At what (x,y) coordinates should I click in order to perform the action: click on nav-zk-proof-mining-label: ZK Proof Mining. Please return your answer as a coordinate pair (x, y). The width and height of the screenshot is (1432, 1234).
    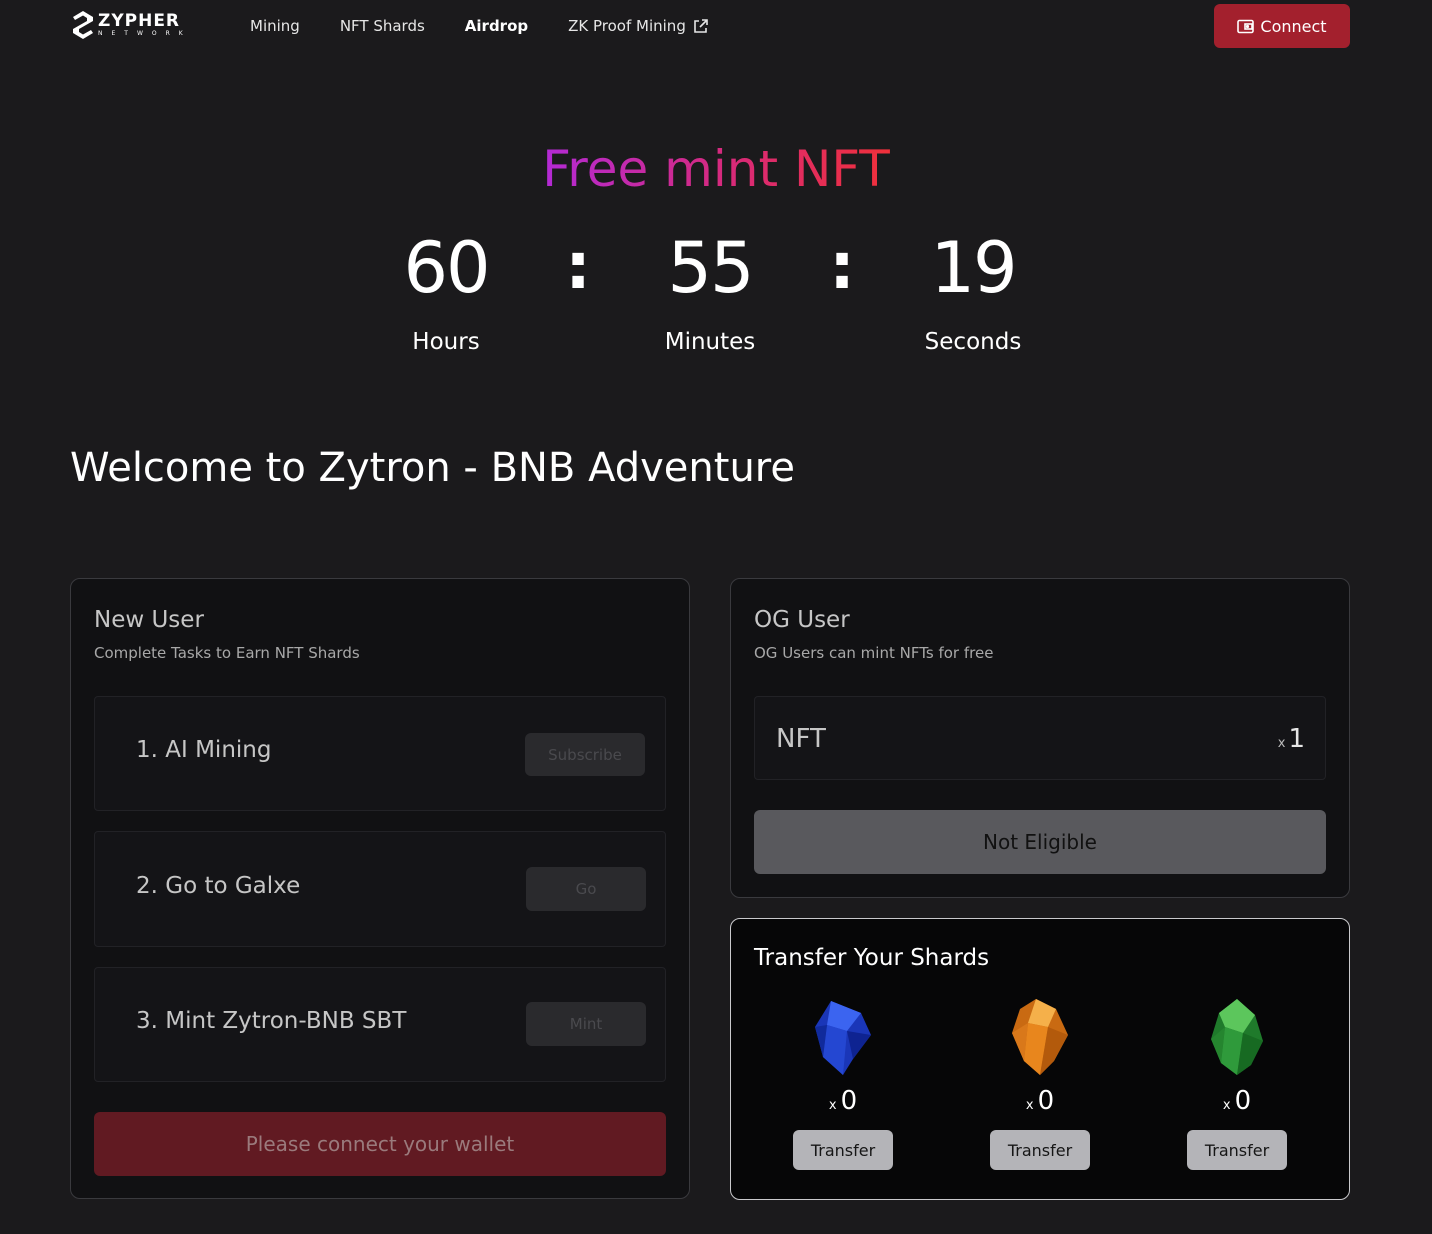
    Looking at the image, I should click on (627, 26).